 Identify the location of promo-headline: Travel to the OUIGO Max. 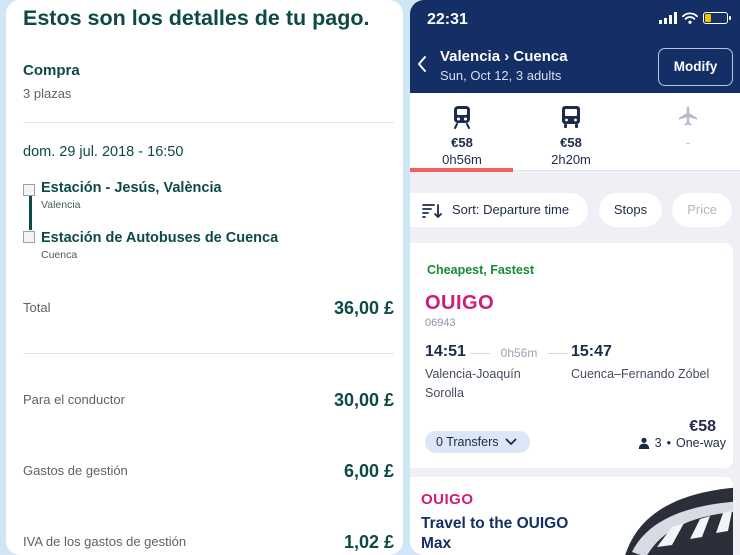
(495, 533).